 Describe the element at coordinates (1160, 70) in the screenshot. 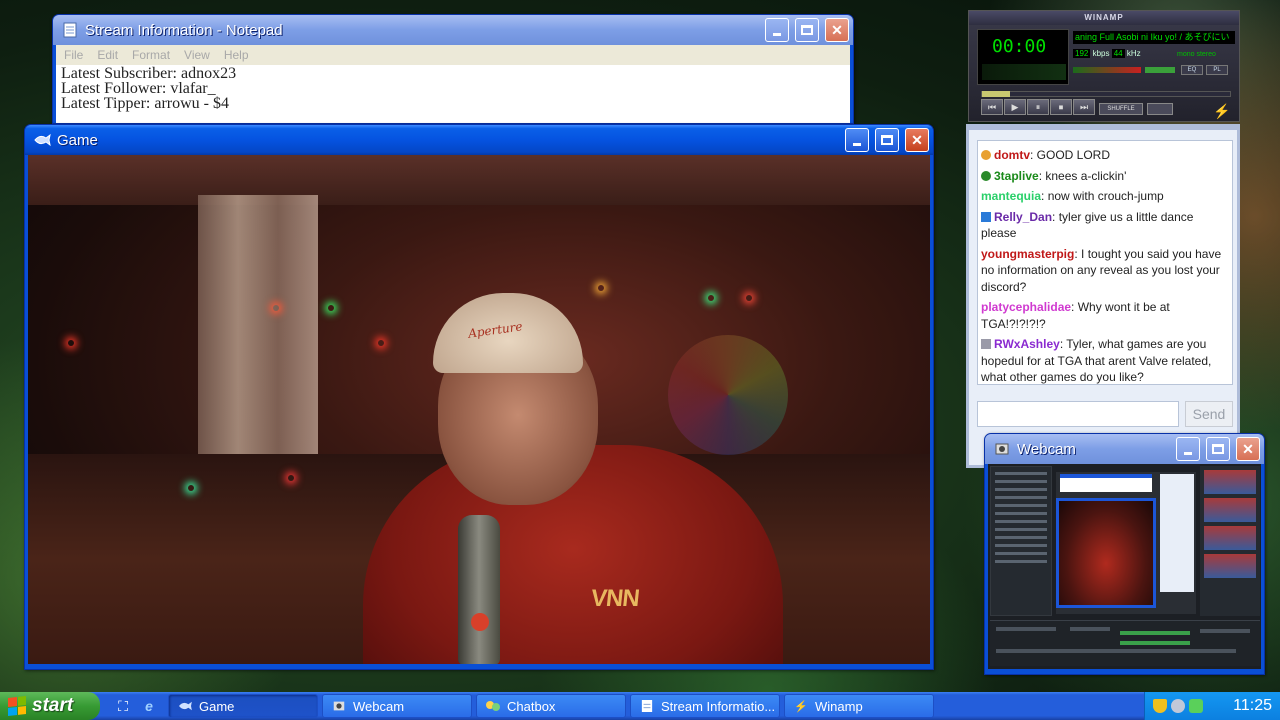

I see `winamp-balance-slider` at that location.